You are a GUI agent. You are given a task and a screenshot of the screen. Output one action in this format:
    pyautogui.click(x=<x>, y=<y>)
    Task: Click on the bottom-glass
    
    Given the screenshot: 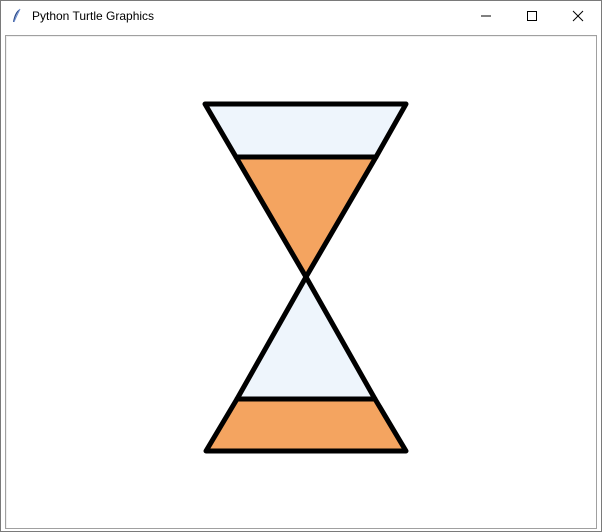 What is the action you would take?
    pyautogui.click(x=306, y=338)
    